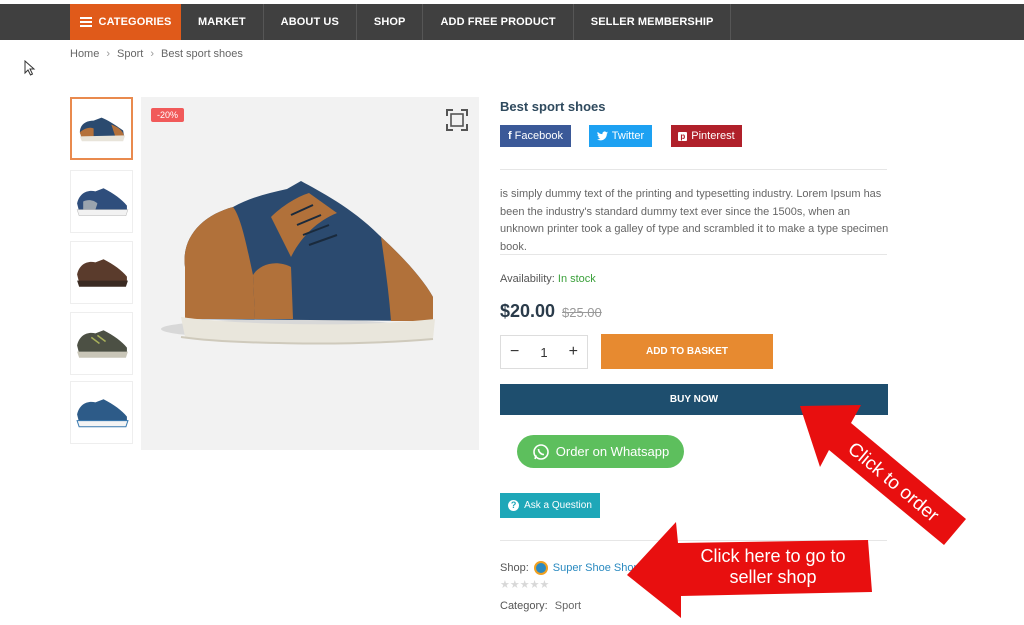 Image resolution: width=1024 pixels, height=625 pixels. I want to click on twitter-share-button: Twitter, so click(620, 136).